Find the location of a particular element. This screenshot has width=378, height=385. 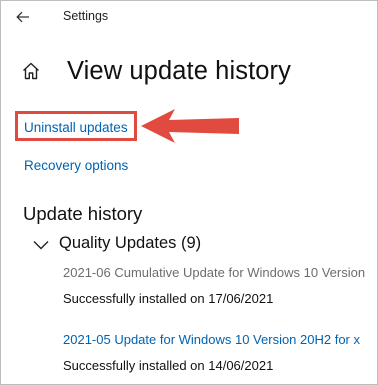

window-title: Settings is located at coordinates (86, 16).